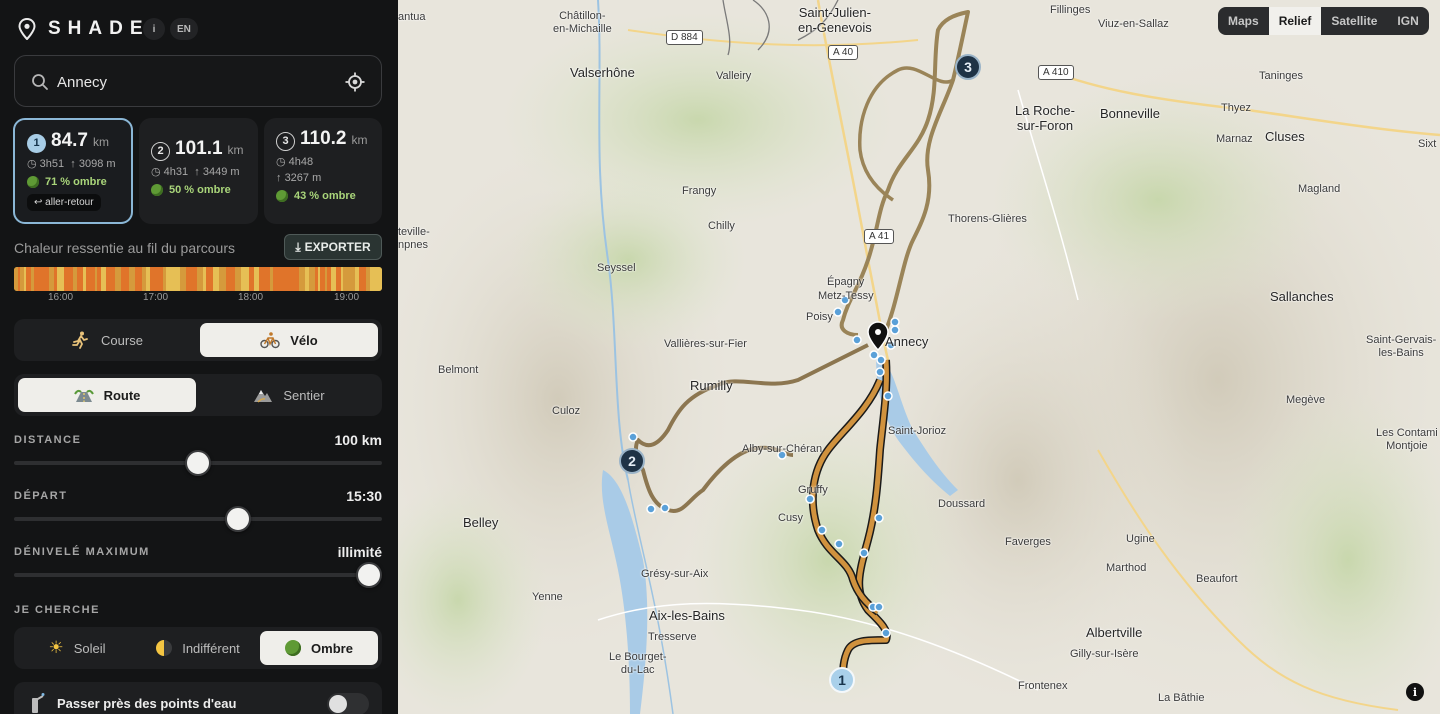 The height and width of the screenshot is (714, 1440). I want to click on export-button: ⤓ EXPORTER, so click(333, 247).